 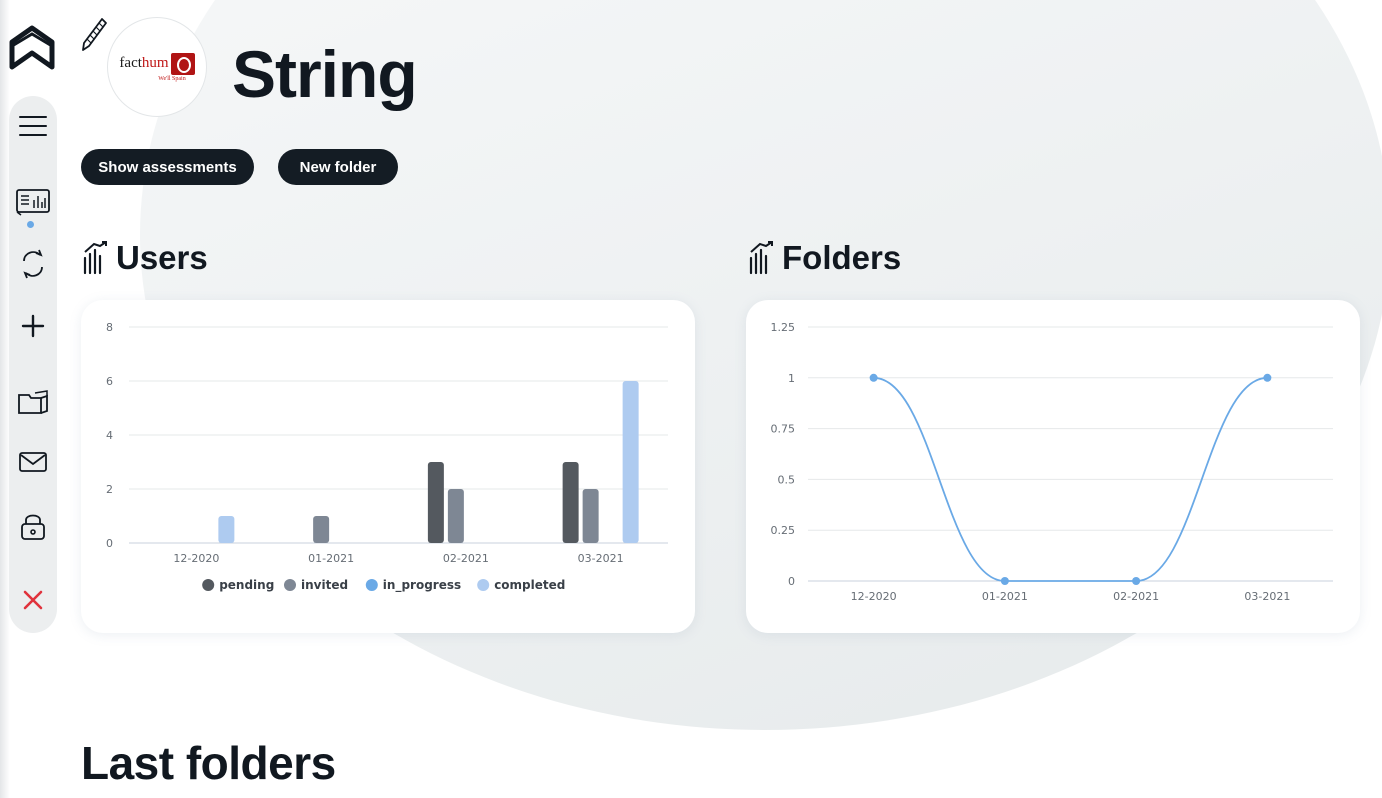 What do you see at coordinates (787, 479) in the screenshot?
I see `y-tick-label: 0.5` at bounding box center [787, 479].